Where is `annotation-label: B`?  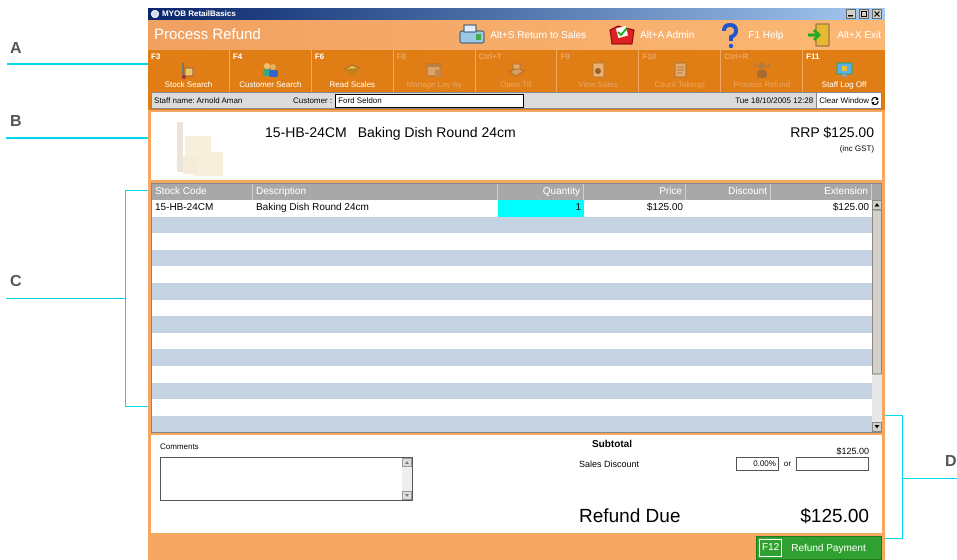
annotation-label: B is located at coordinates (16, 122).